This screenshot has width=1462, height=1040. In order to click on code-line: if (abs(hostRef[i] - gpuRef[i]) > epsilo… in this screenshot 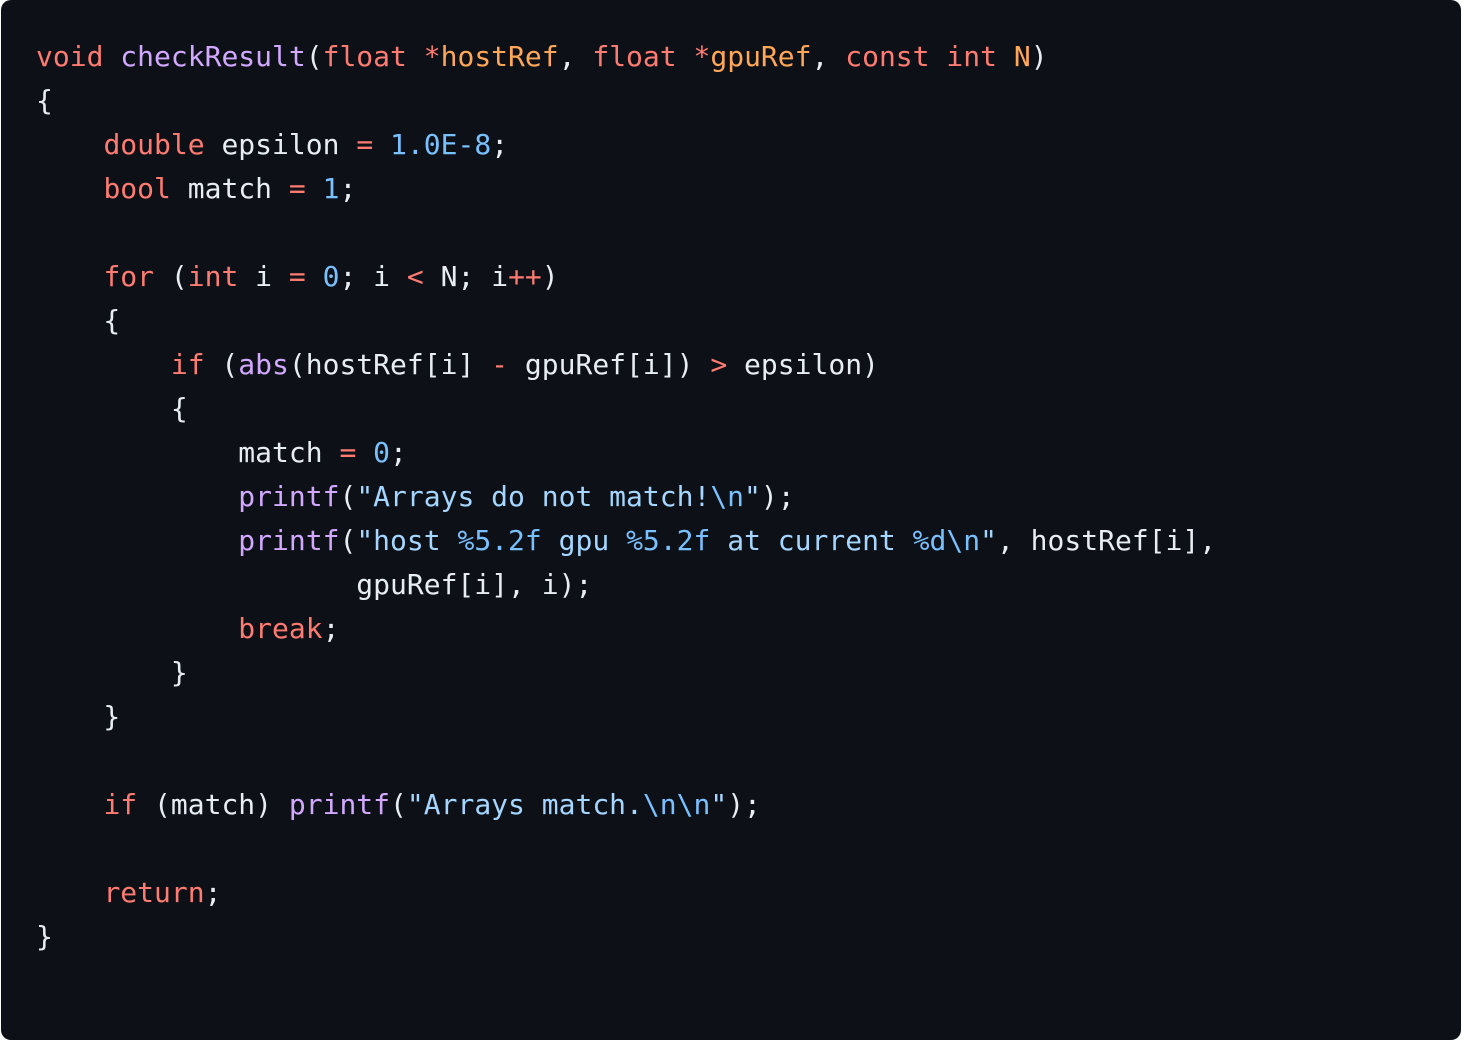, I will do `click(626, 365)`.